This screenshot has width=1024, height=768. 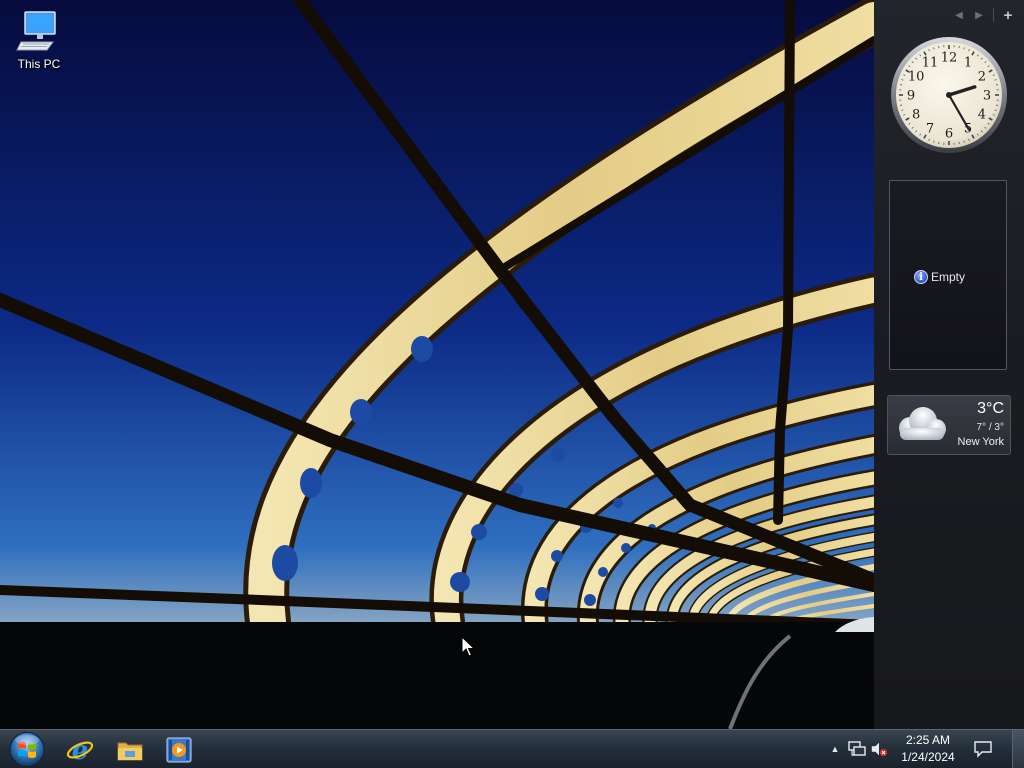 What do you see at coordinates (468, 646) in the screenshot?
I see `mouse-cursor-icon` at bounding box center [468, 646].